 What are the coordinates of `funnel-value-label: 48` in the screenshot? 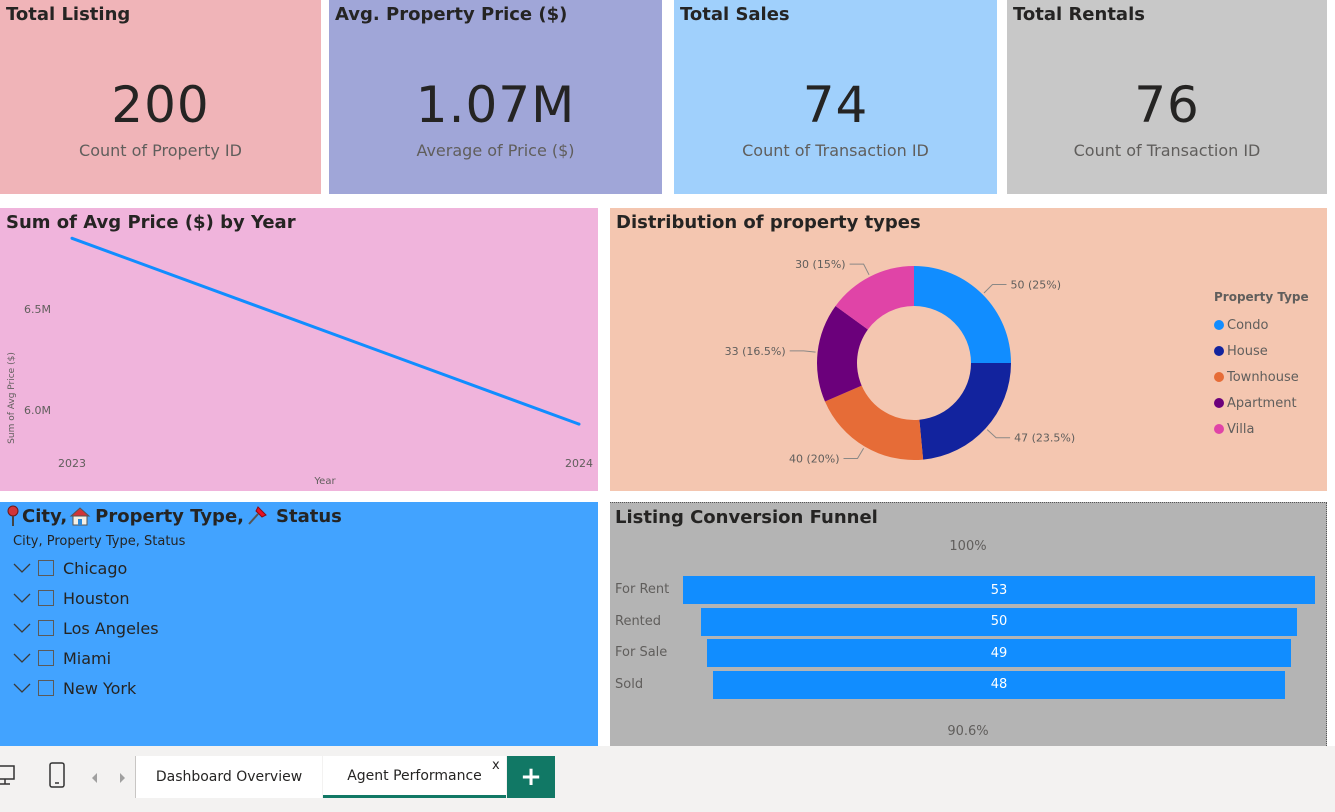 It's located at (999, 684).